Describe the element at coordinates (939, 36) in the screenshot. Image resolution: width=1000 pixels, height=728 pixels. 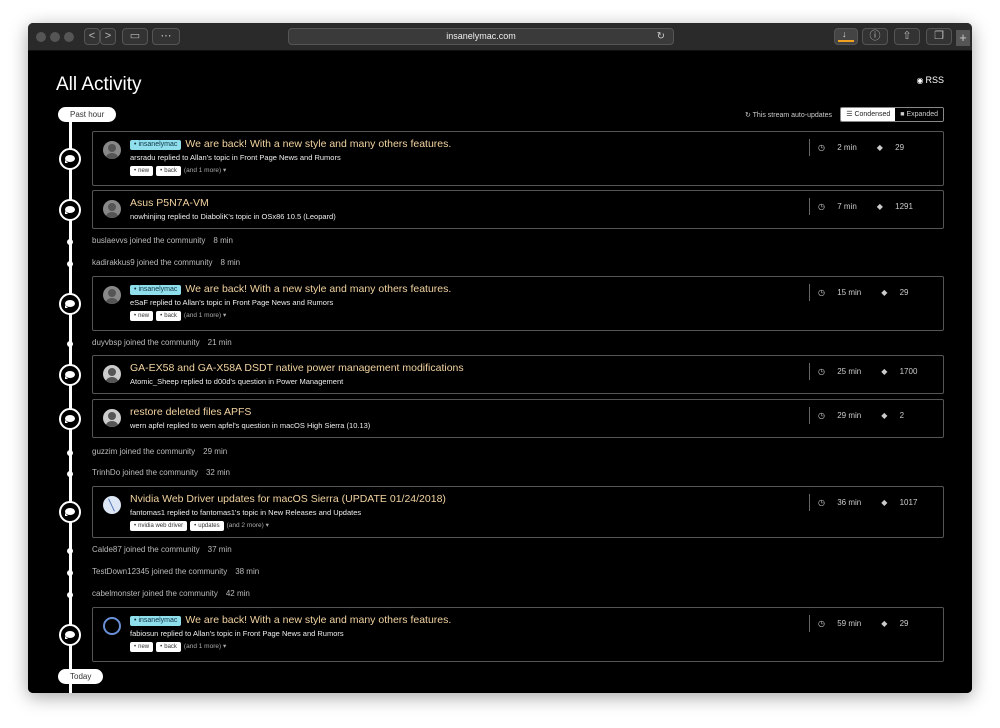
I see `tabs-overview-button: ❐` at that location.